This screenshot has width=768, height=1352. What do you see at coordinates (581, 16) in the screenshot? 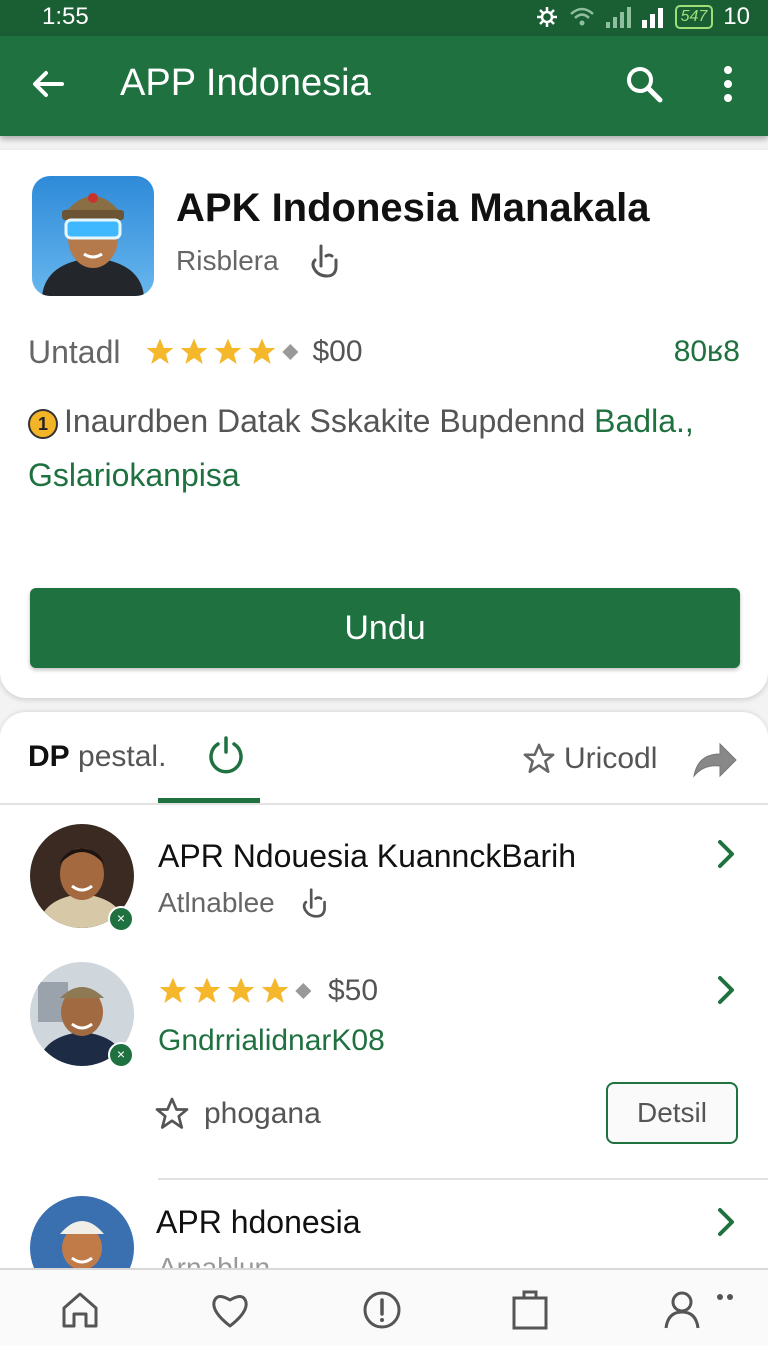
I see `wifi-icon` at bounding box center [581, 16].